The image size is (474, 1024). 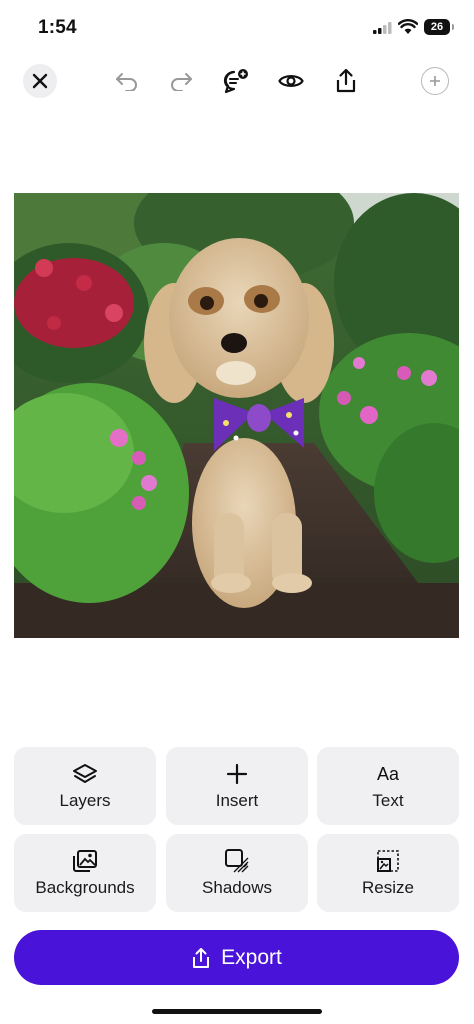 What do you see at coordinates (388, 873) in the screenshot?
I see `tool-resize-button: Resize` at bounding box center [388, 873].